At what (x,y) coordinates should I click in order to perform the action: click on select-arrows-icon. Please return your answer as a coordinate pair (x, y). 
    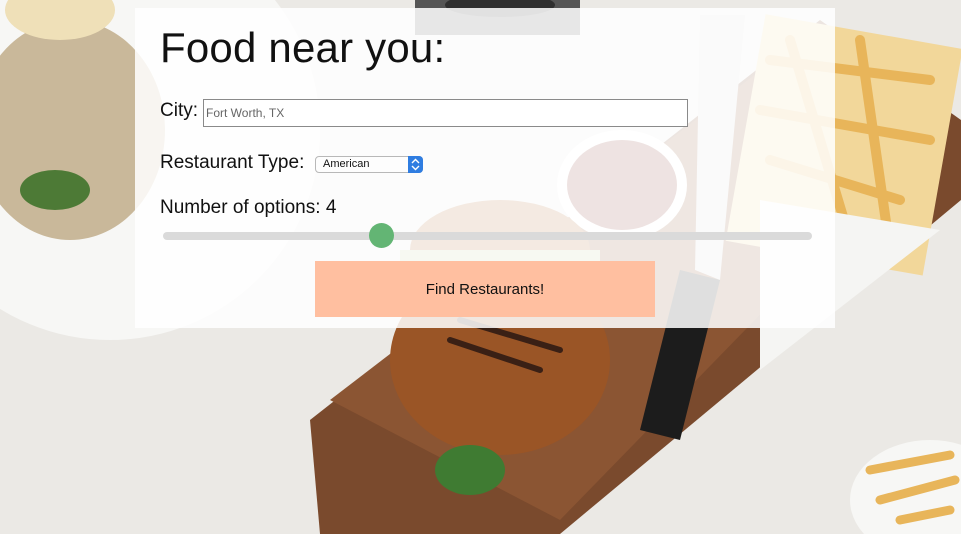
    Looking at the image, I should click on (415, 164).